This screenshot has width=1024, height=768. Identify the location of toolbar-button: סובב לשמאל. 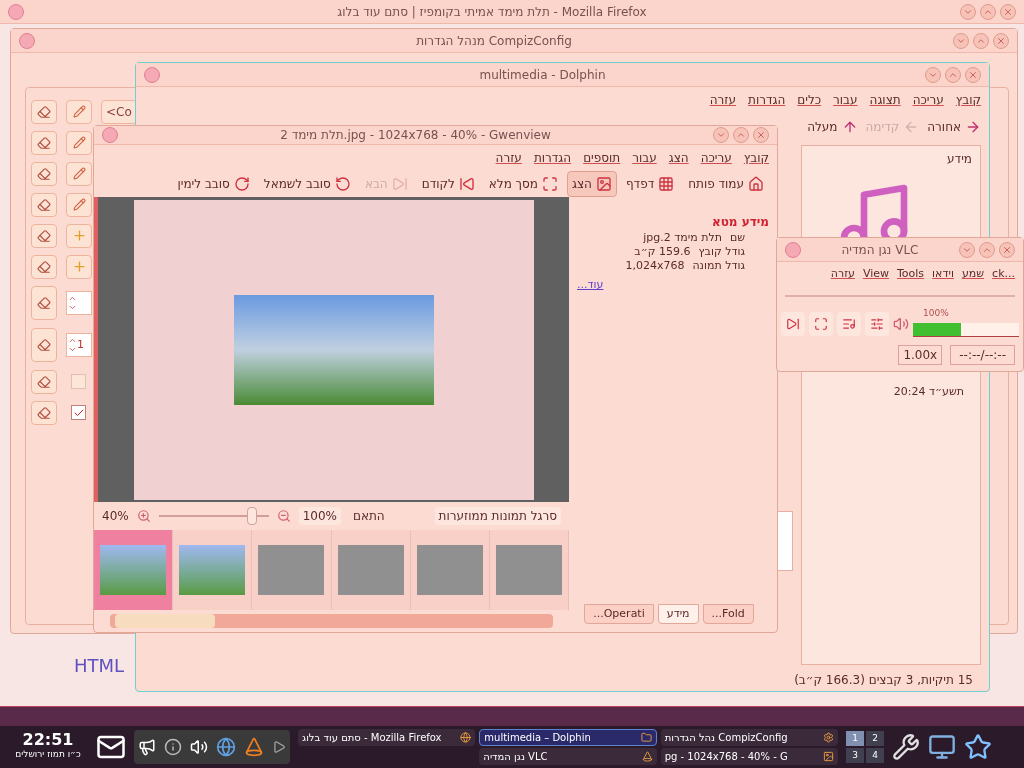
(307, 184).